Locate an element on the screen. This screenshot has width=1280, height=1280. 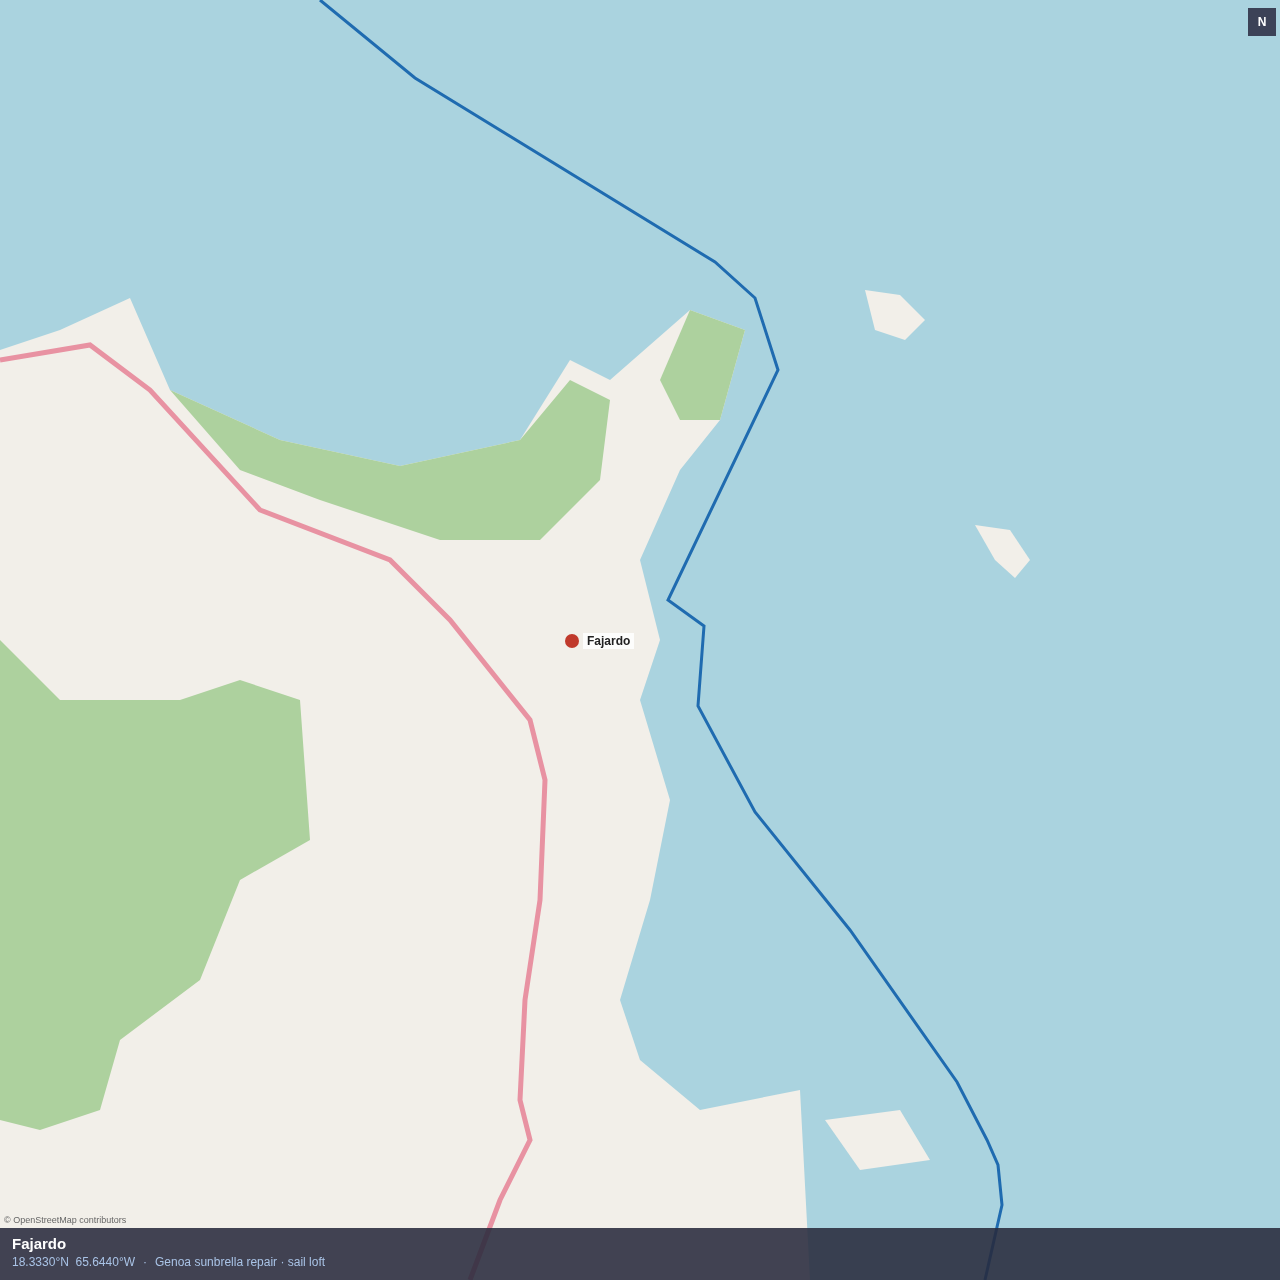
description-text: Genoa sunbrella repair · sail loft is located at coordinates (240, 1262).